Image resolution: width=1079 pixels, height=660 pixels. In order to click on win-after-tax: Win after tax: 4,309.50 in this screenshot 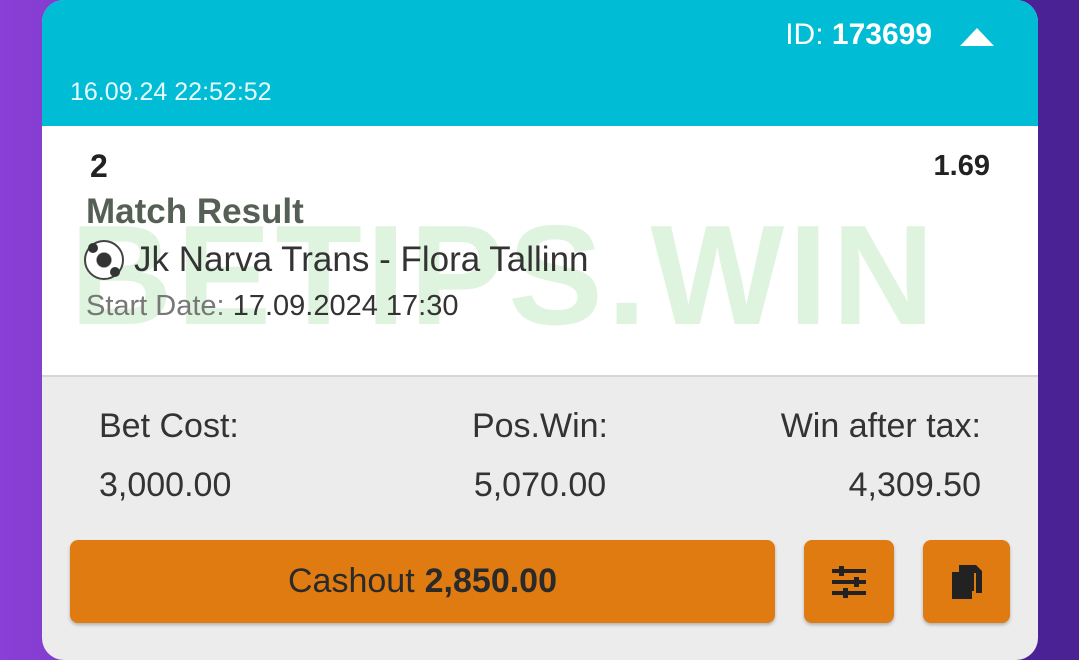, I will do `click(881, 456)`.